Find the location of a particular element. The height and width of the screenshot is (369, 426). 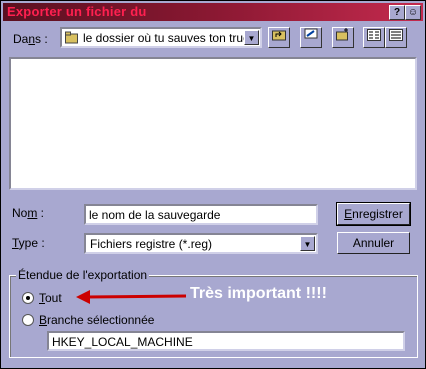

details-view-button is located at coordinates (396, 37).